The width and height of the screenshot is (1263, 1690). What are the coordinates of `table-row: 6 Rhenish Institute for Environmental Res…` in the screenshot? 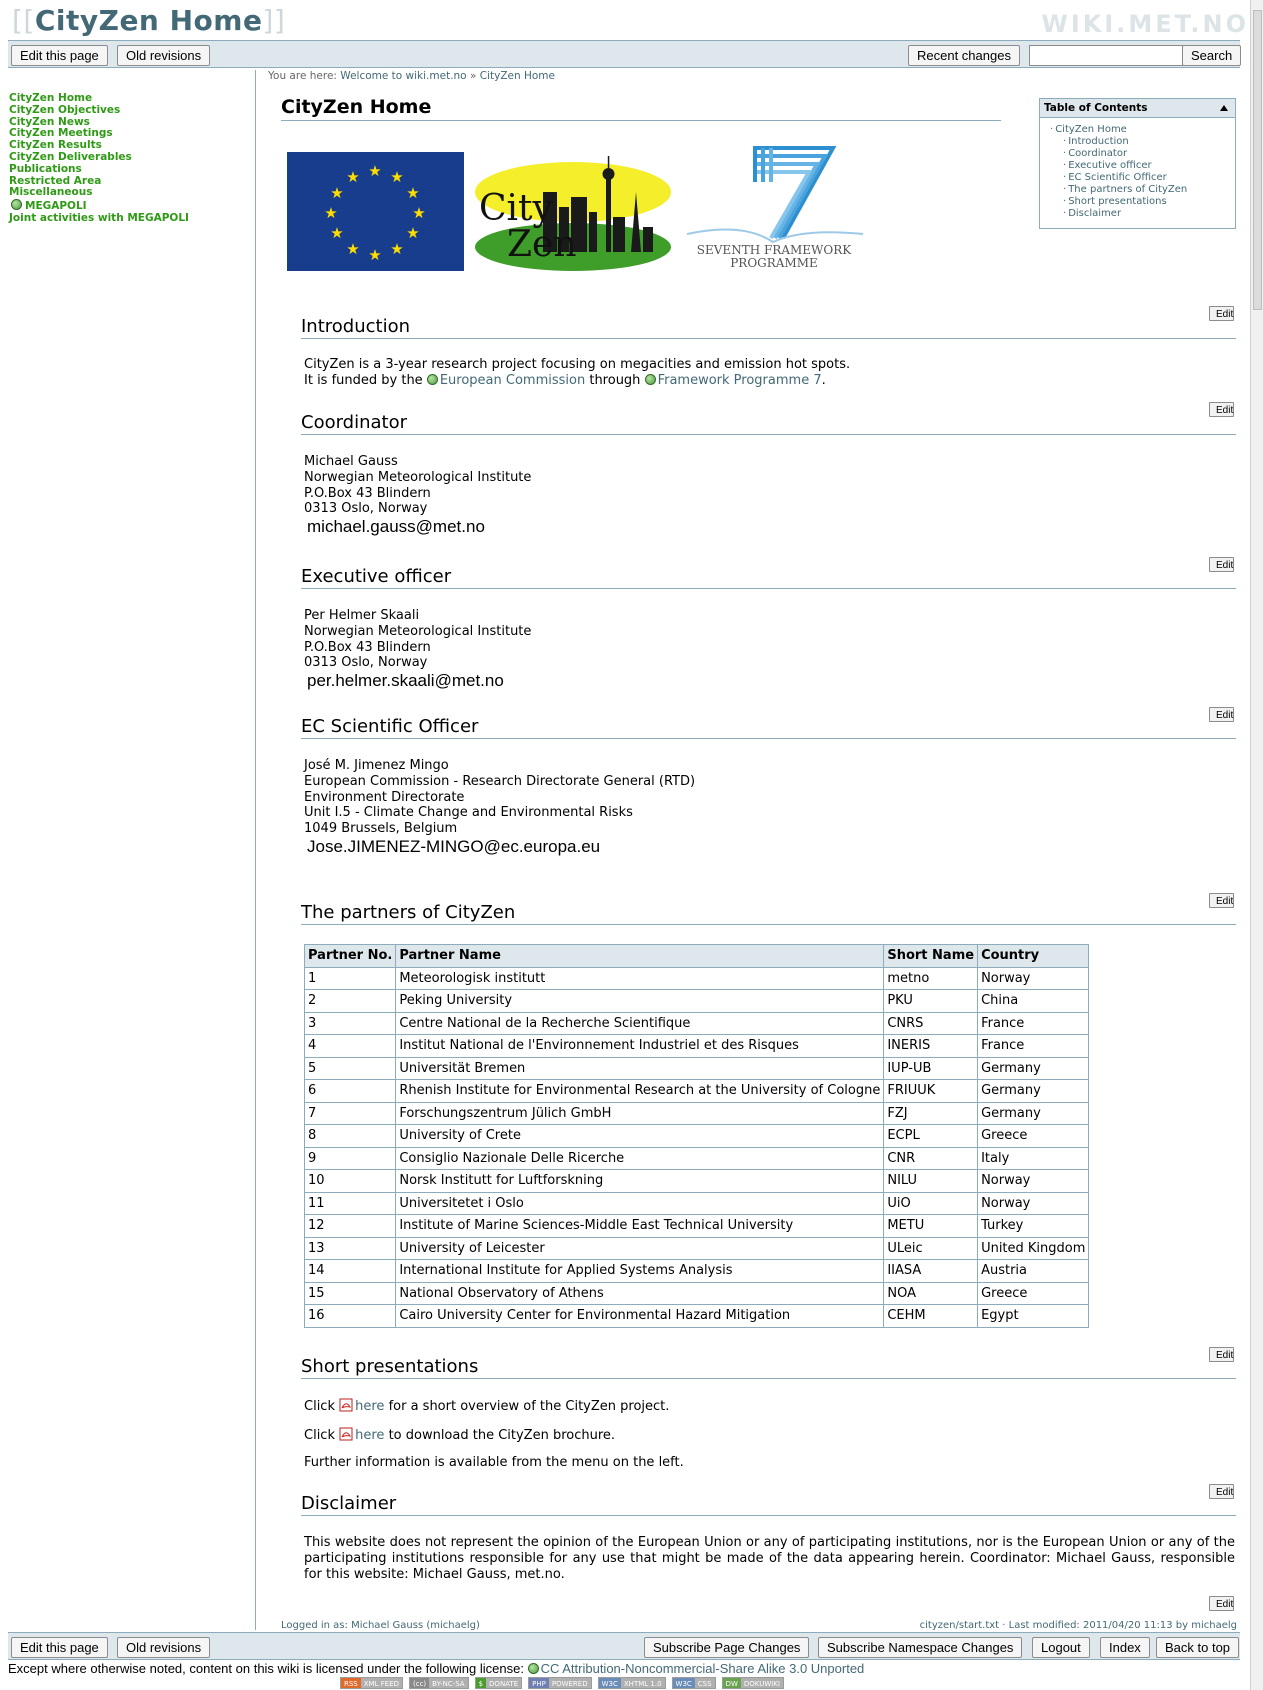 It's located at (696, 1091).